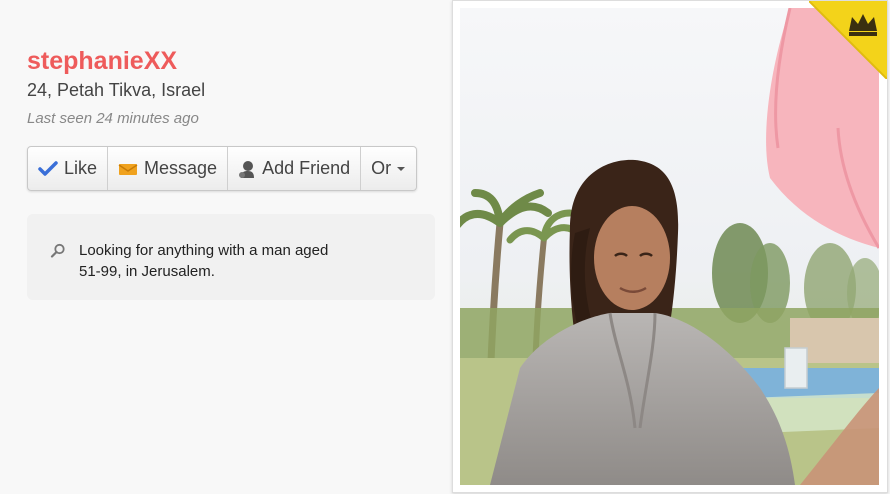 This screenshot has height=494, width=890. I want to click on message-button-label: Message, so click(181, 168).